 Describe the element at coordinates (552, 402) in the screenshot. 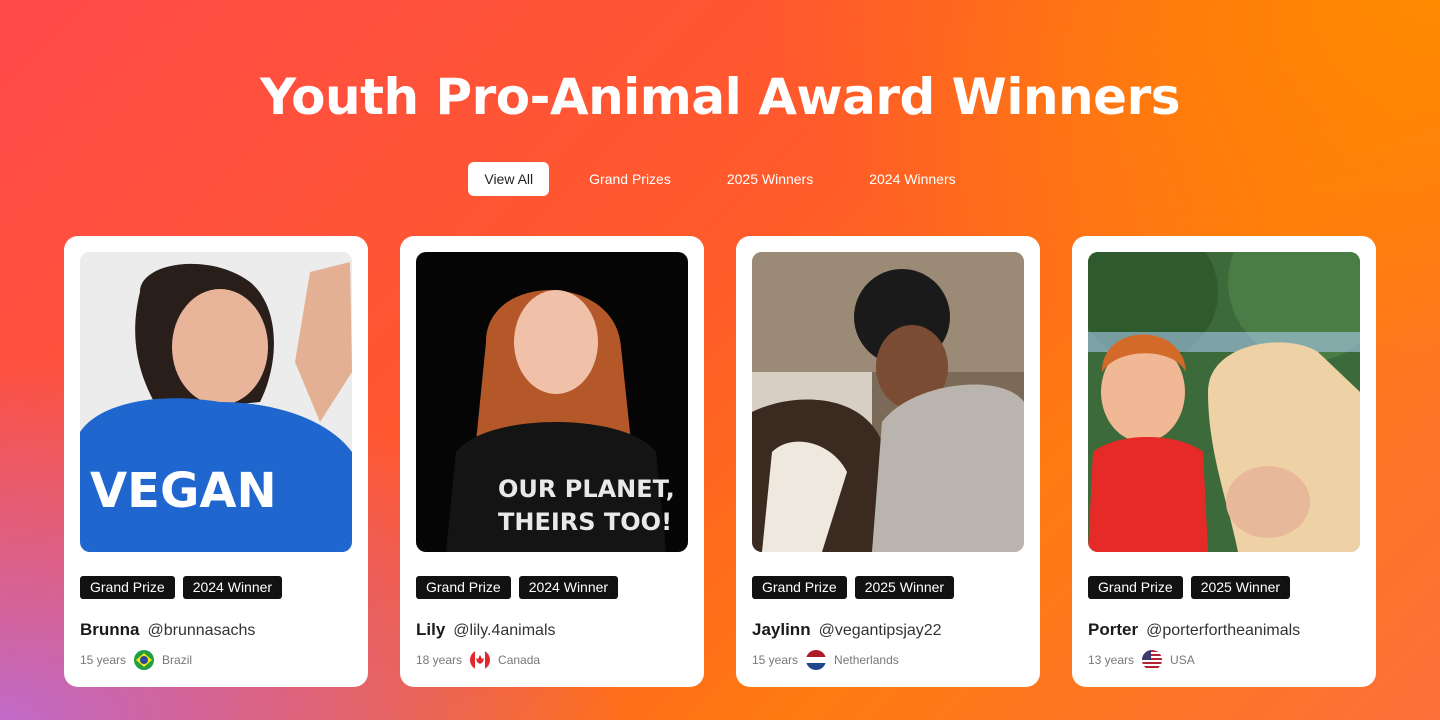

I see `winner-photo: OUR PLANET, THEIRS TOO!` at that location.